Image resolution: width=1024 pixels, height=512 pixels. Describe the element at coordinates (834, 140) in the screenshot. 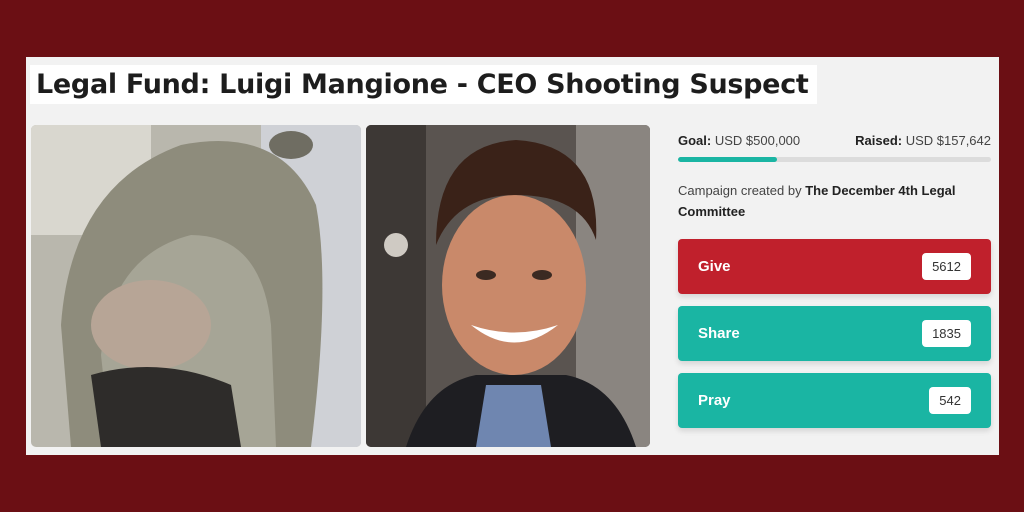

I see `fund-stats: Goal: USD $500,000 Raised: USD $157,642` at that location.